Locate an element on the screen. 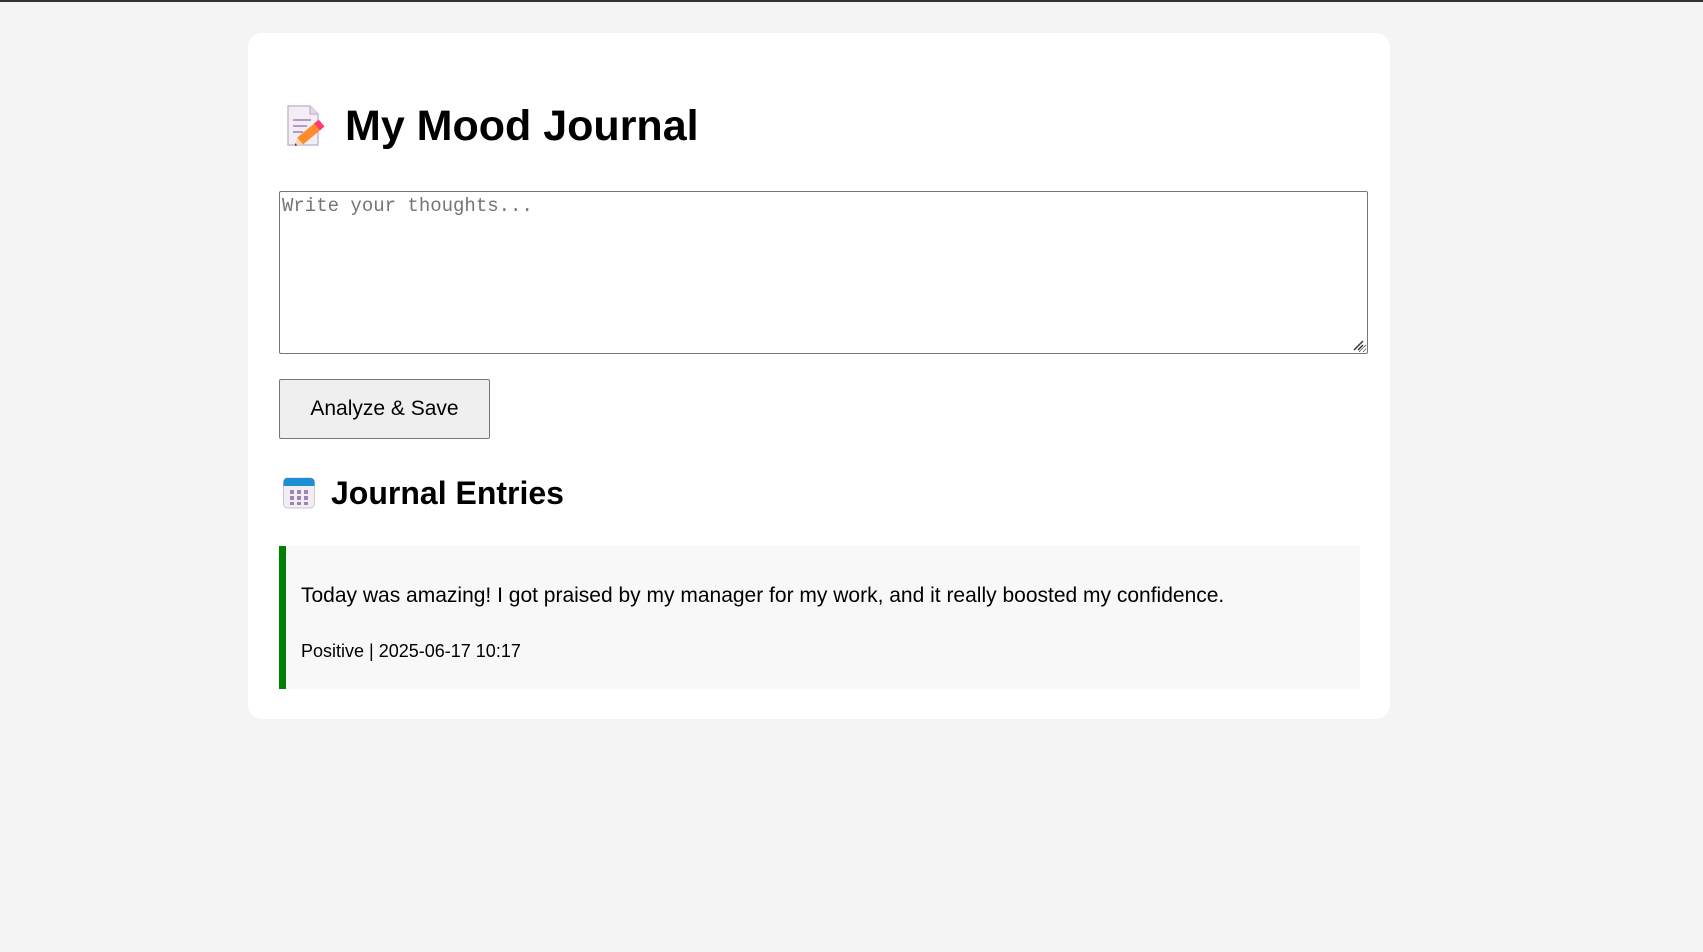  entry-meta: Positive | 2025-06-17 10:17 is located at coordinates (411, 651).